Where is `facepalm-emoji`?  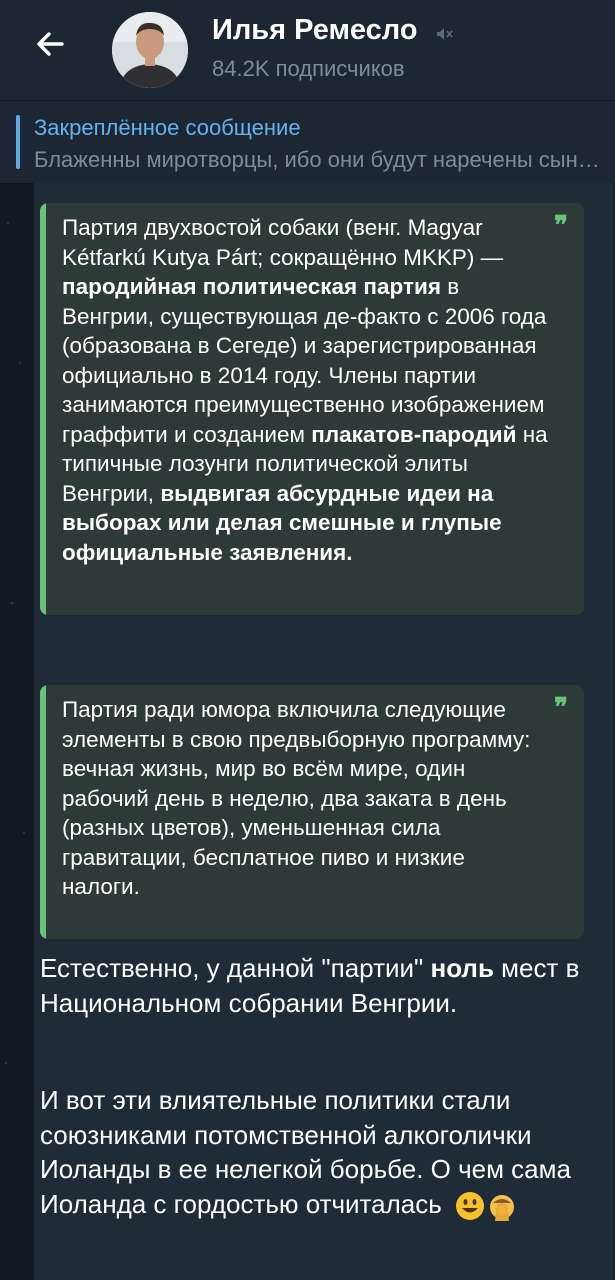
facepalm-emoji is located at coordinates (502, 1207).